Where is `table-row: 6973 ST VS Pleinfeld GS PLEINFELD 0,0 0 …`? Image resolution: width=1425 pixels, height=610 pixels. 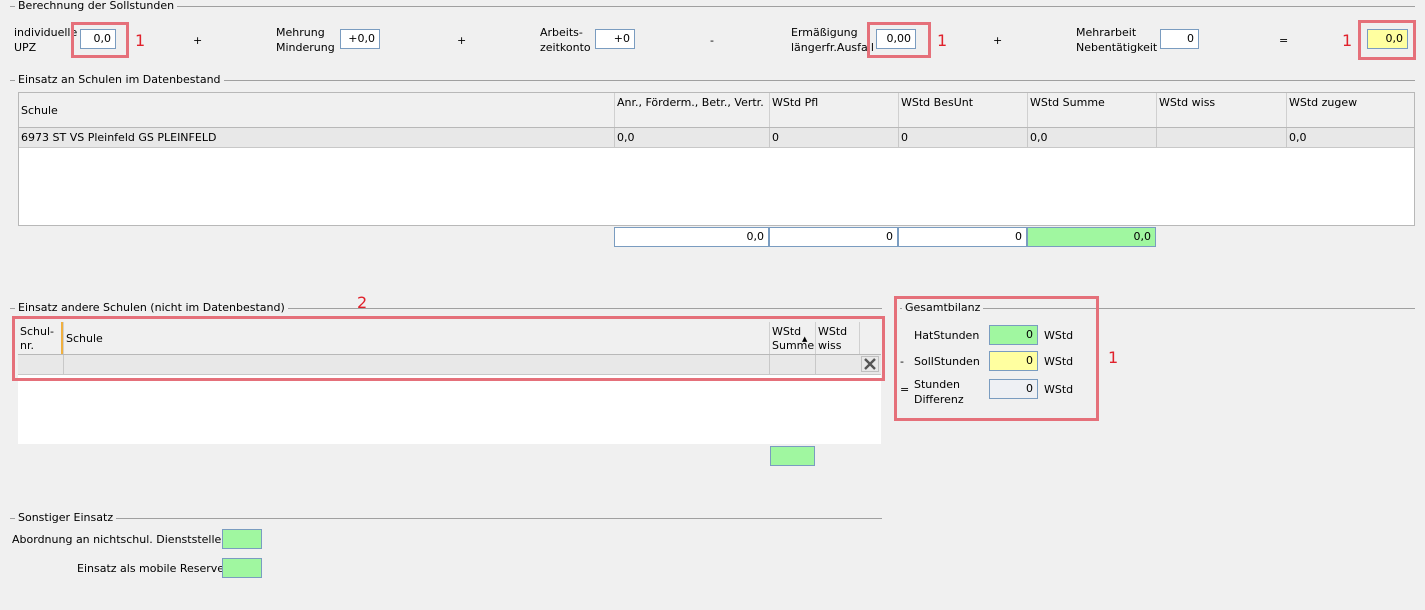
table-row: 6973 ST VS Pleinfeld GS PLEINFELD 0,0 0 … is located at coordinates (716, 138).